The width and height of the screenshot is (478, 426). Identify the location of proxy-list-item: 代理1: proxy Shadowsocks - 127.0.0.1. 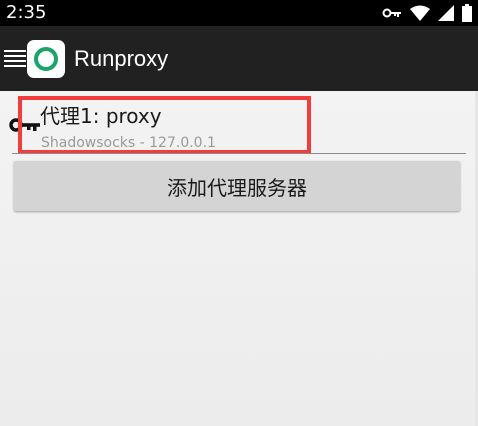
(239, 122).